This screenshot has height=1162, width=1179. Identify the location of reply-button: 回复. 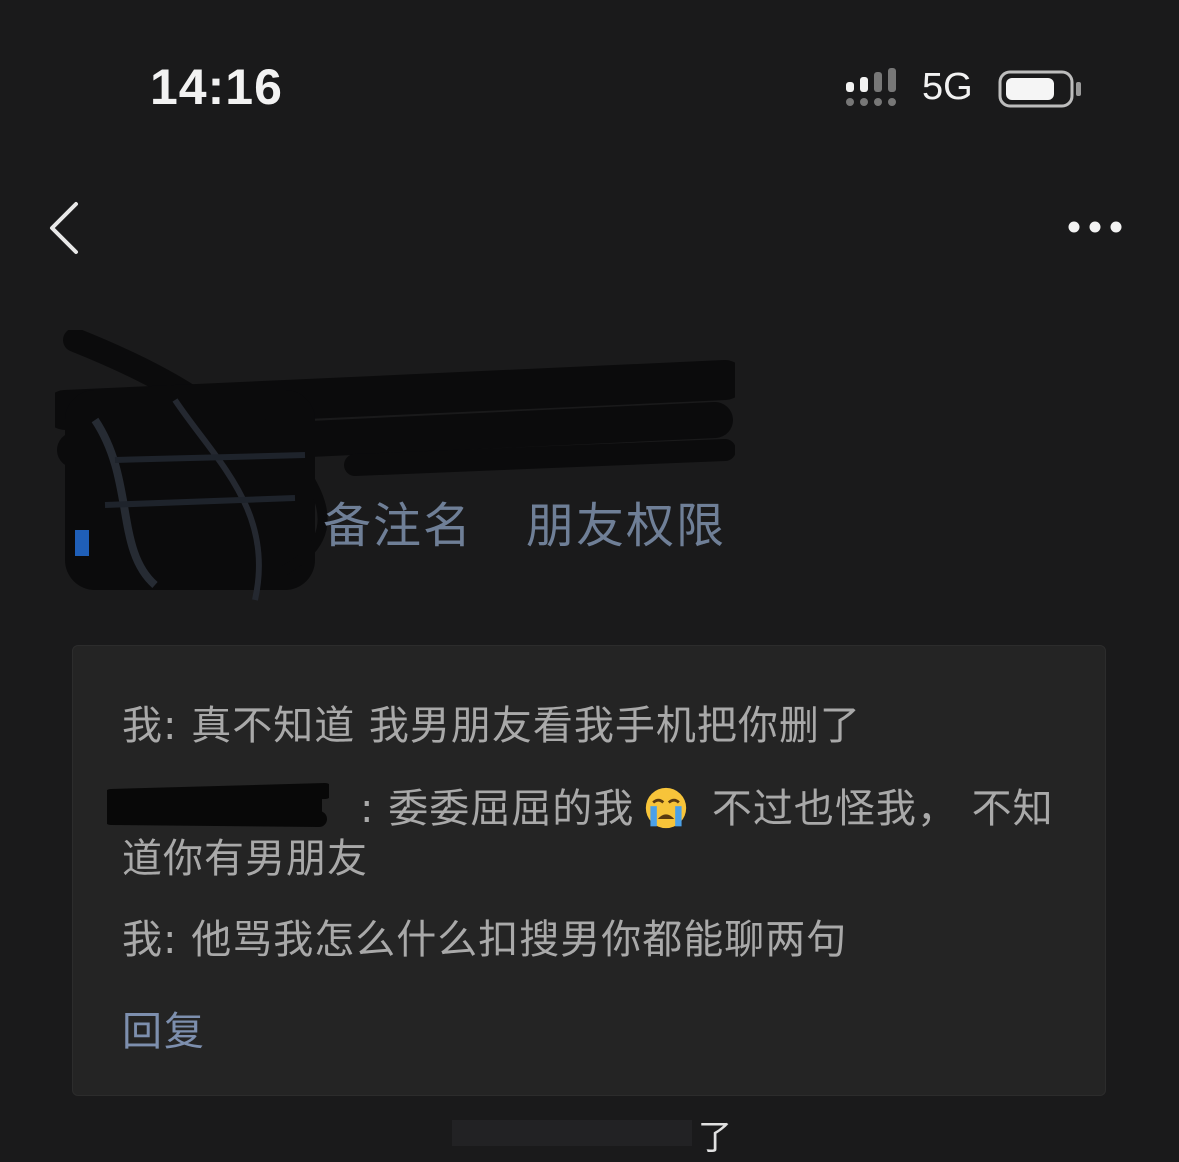
(164, 1028).